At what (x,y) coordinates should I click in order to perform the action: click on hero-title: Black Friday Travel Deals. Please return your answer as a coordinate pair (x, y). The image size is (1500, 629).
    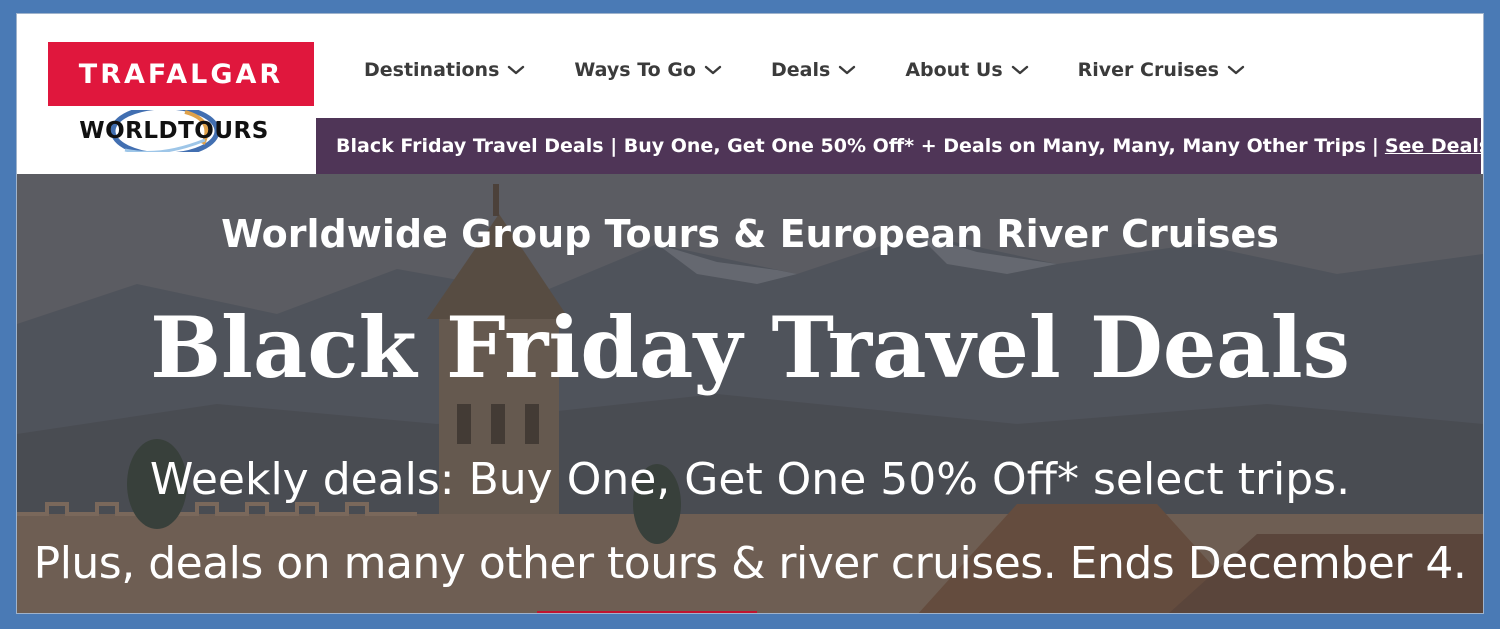
    Looking at the image, I should click on (750, 347).